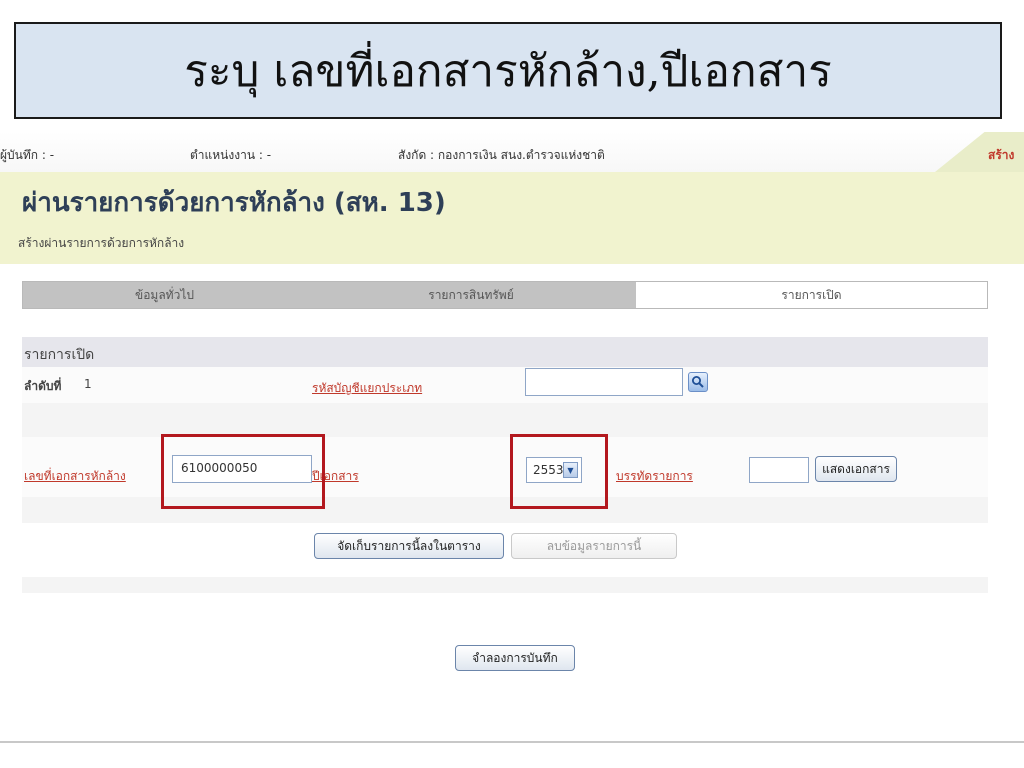 Image resolution: width=1024 pixels, height=768 pixels. What do you see at coordinates (367, 388) in the screenshot?
I see `account-code-link: รหัสบัญชีแยกประเภท` at bounding box center [367, 388].